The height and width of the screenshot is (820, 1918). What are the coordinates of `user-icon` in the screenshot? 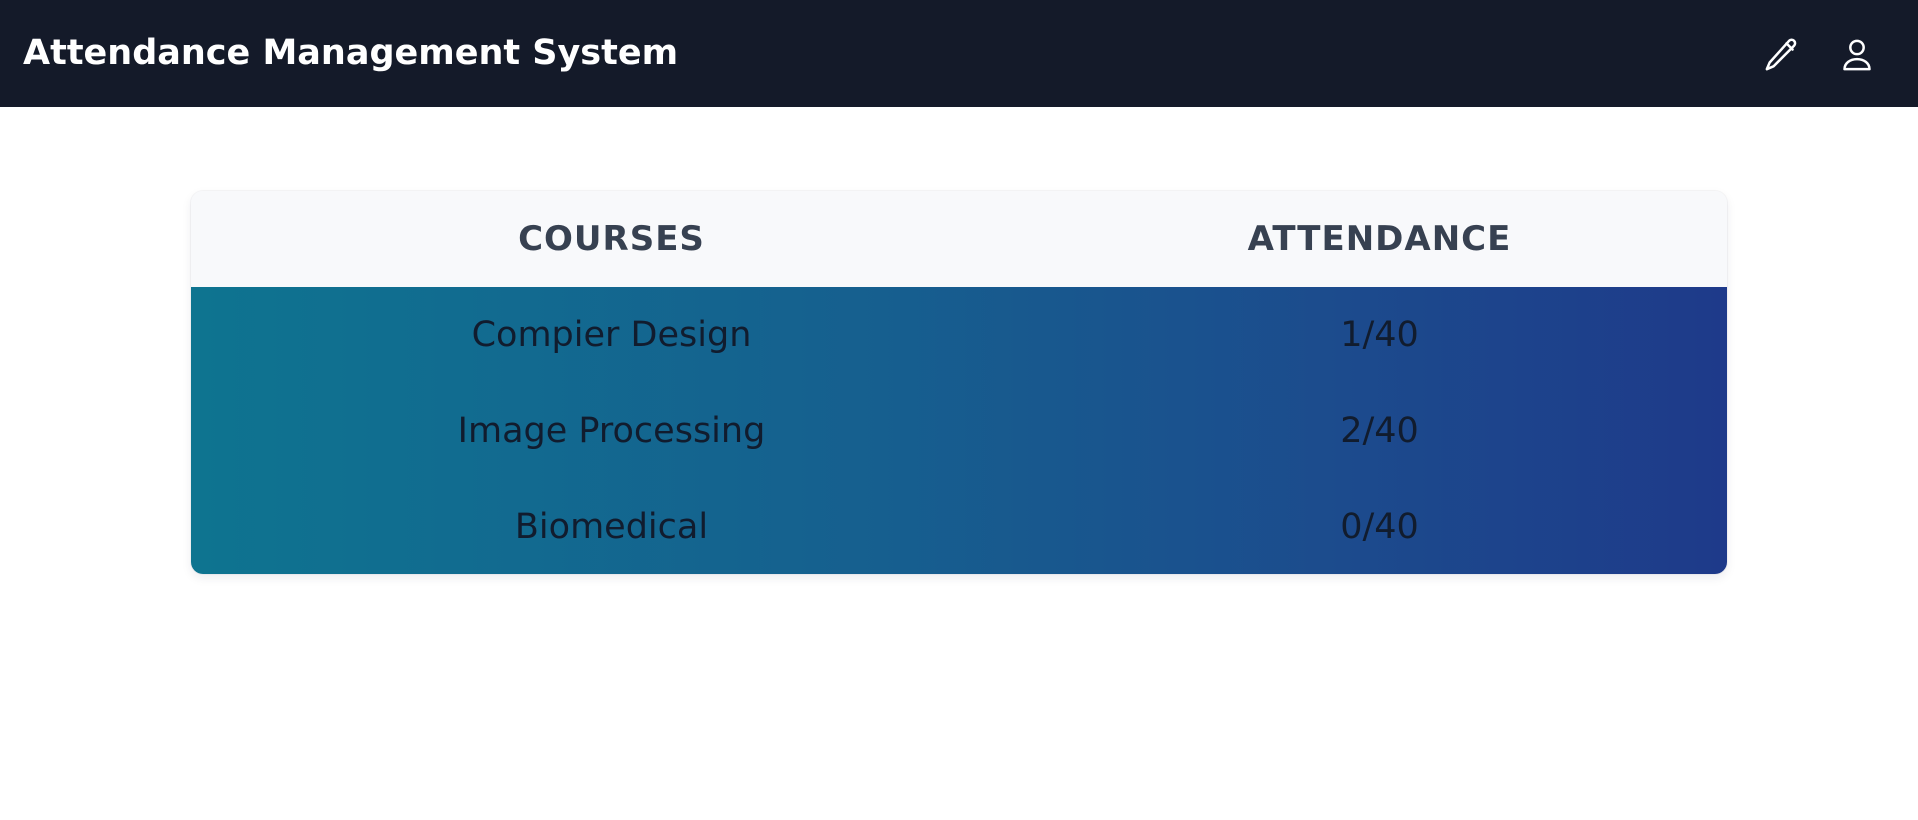 It's located at (1857, 55).